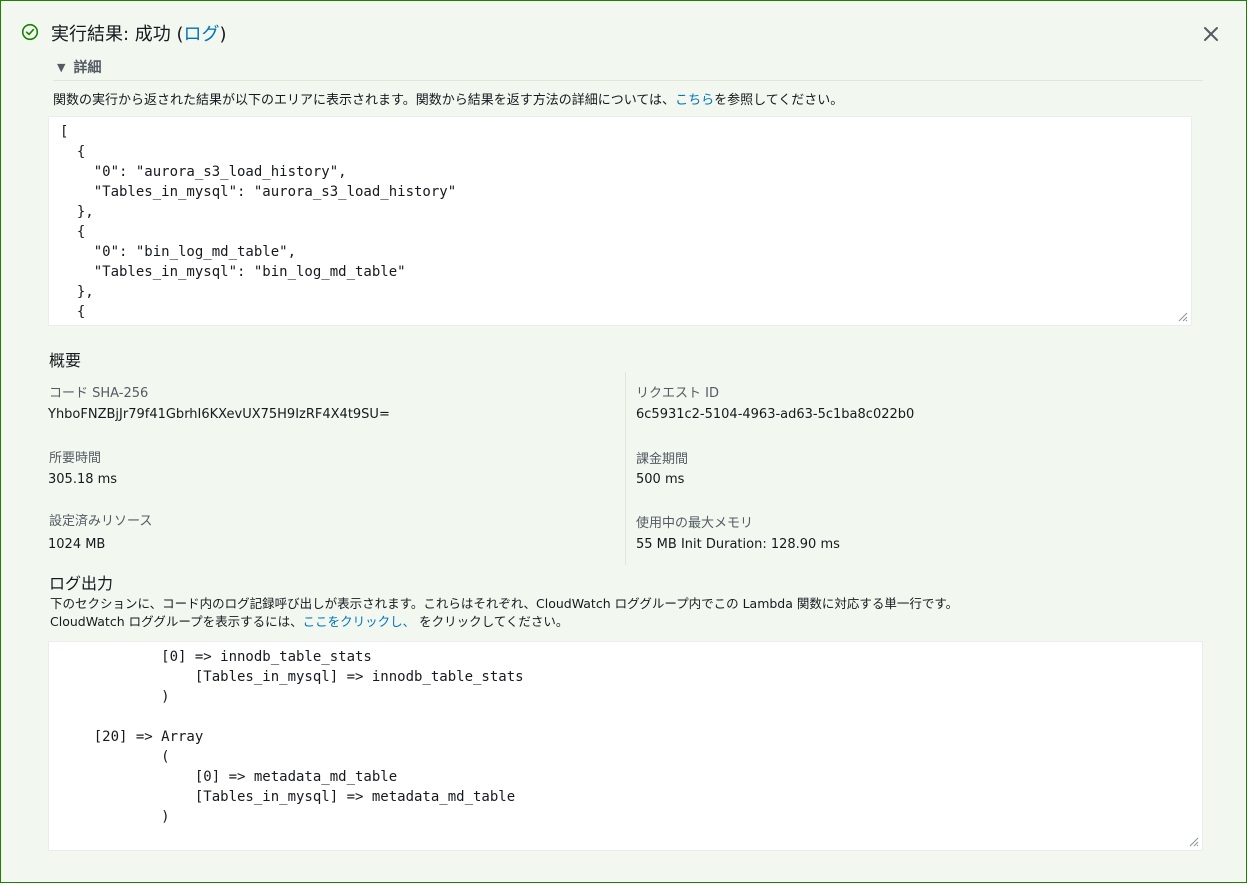 This screenshot has width=1249, height=885. What do you see at coordinates (87, 68) in the screenshot?
I see `details-toggle-label: 詳細` at bounding box center [87, 68].